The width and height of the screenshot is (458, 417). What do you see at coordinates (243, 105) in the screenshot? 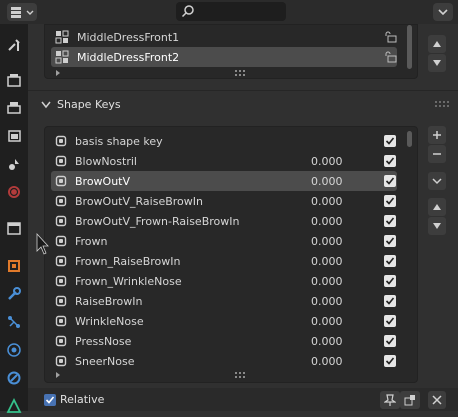
I see `shape-keys-panel-header: Shape Keys` at bounding box center [243, 105].